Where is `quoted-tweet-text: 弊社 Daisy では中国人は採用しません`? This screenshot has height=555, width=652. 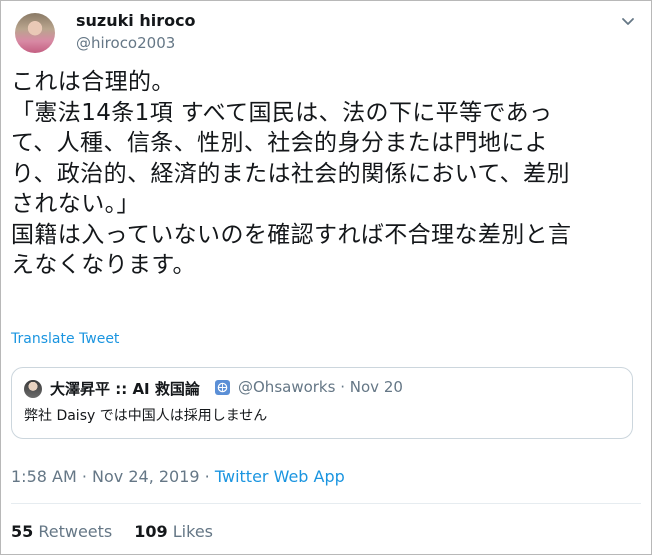
quoted-tweet-text: 弊社 Daisy では中国人は採用しません is located at coordinates (146, 416).